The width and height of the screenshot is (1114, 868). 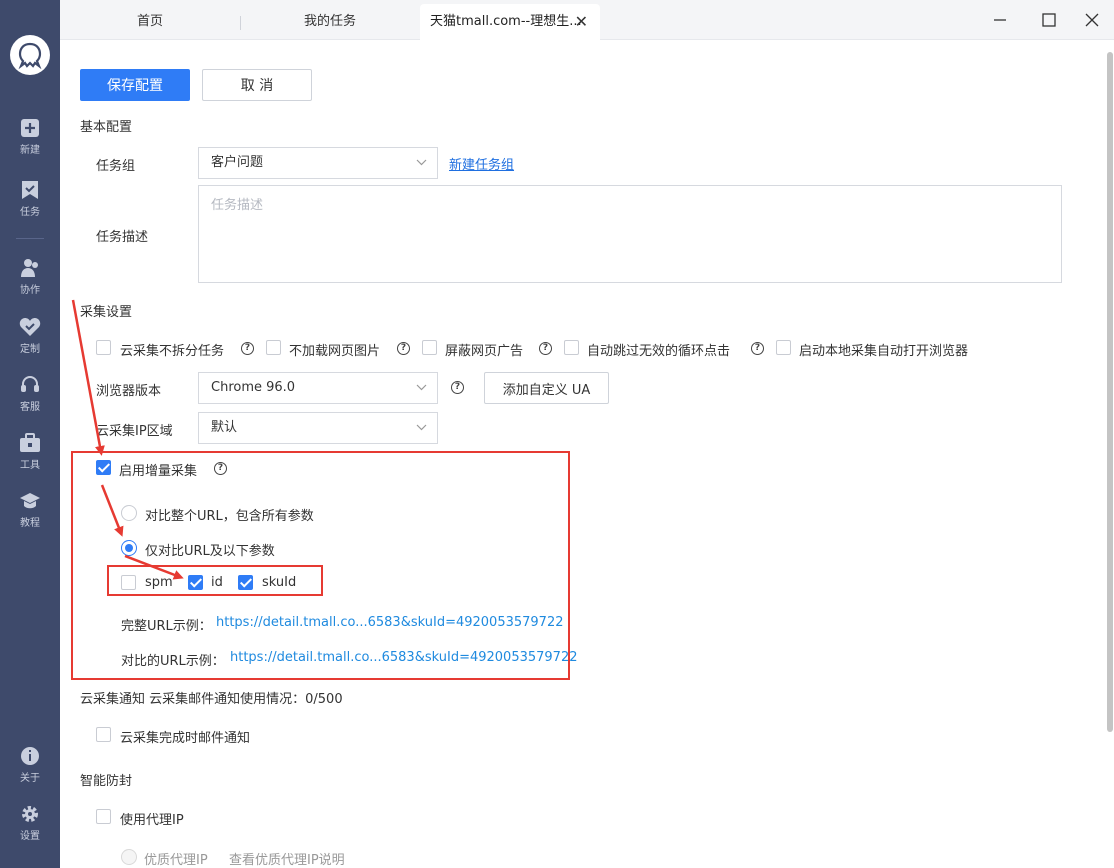 I want to click on browser-version-value: Chrome 96.0, so click(x=253, y=387).